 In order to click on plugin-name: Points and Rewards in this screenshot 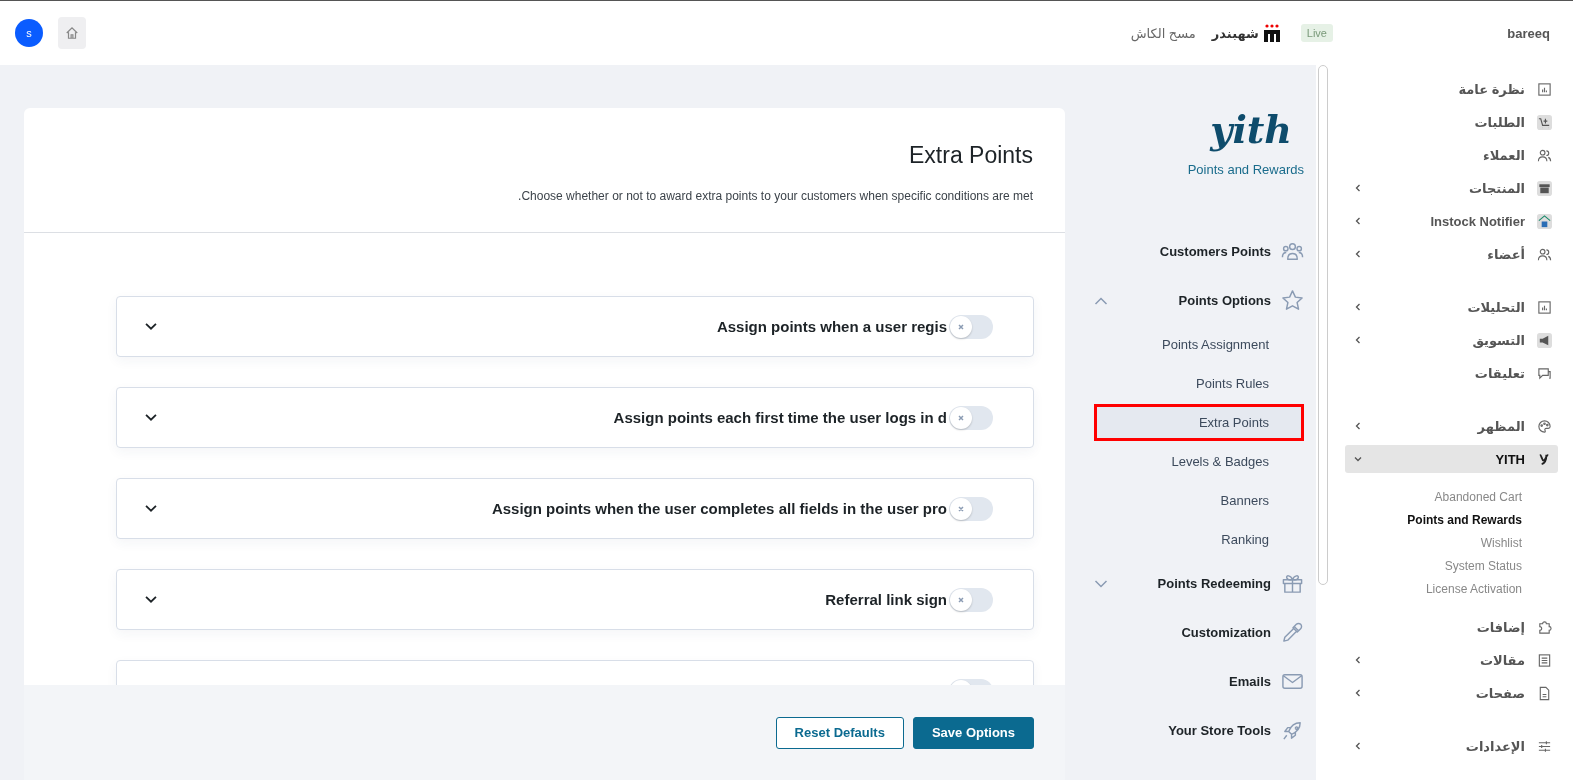, I will do `click(1245, 169)`.